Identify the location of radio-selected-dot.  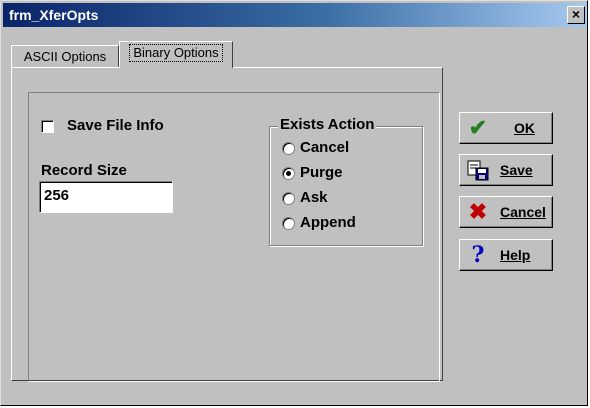
(288, 173).